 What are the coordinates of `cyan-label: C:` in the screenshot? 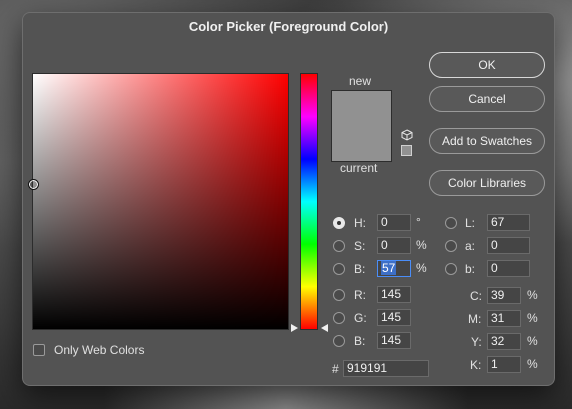 It's located at (476, 296).